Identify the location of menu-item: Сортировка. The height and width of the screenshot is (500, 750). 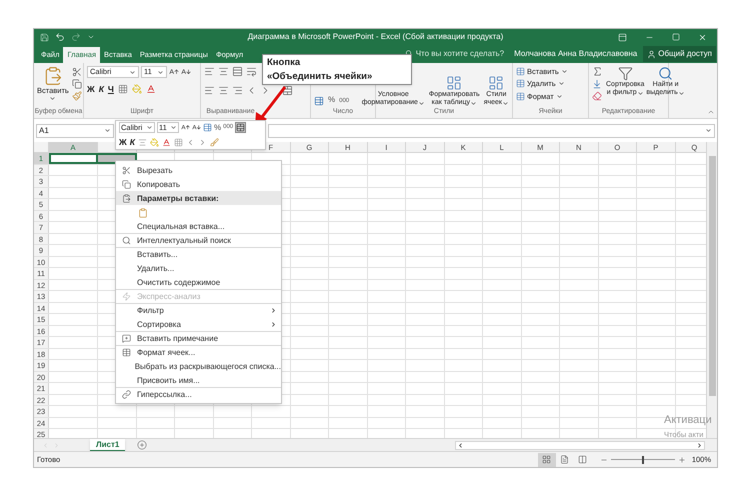
(198, 324).